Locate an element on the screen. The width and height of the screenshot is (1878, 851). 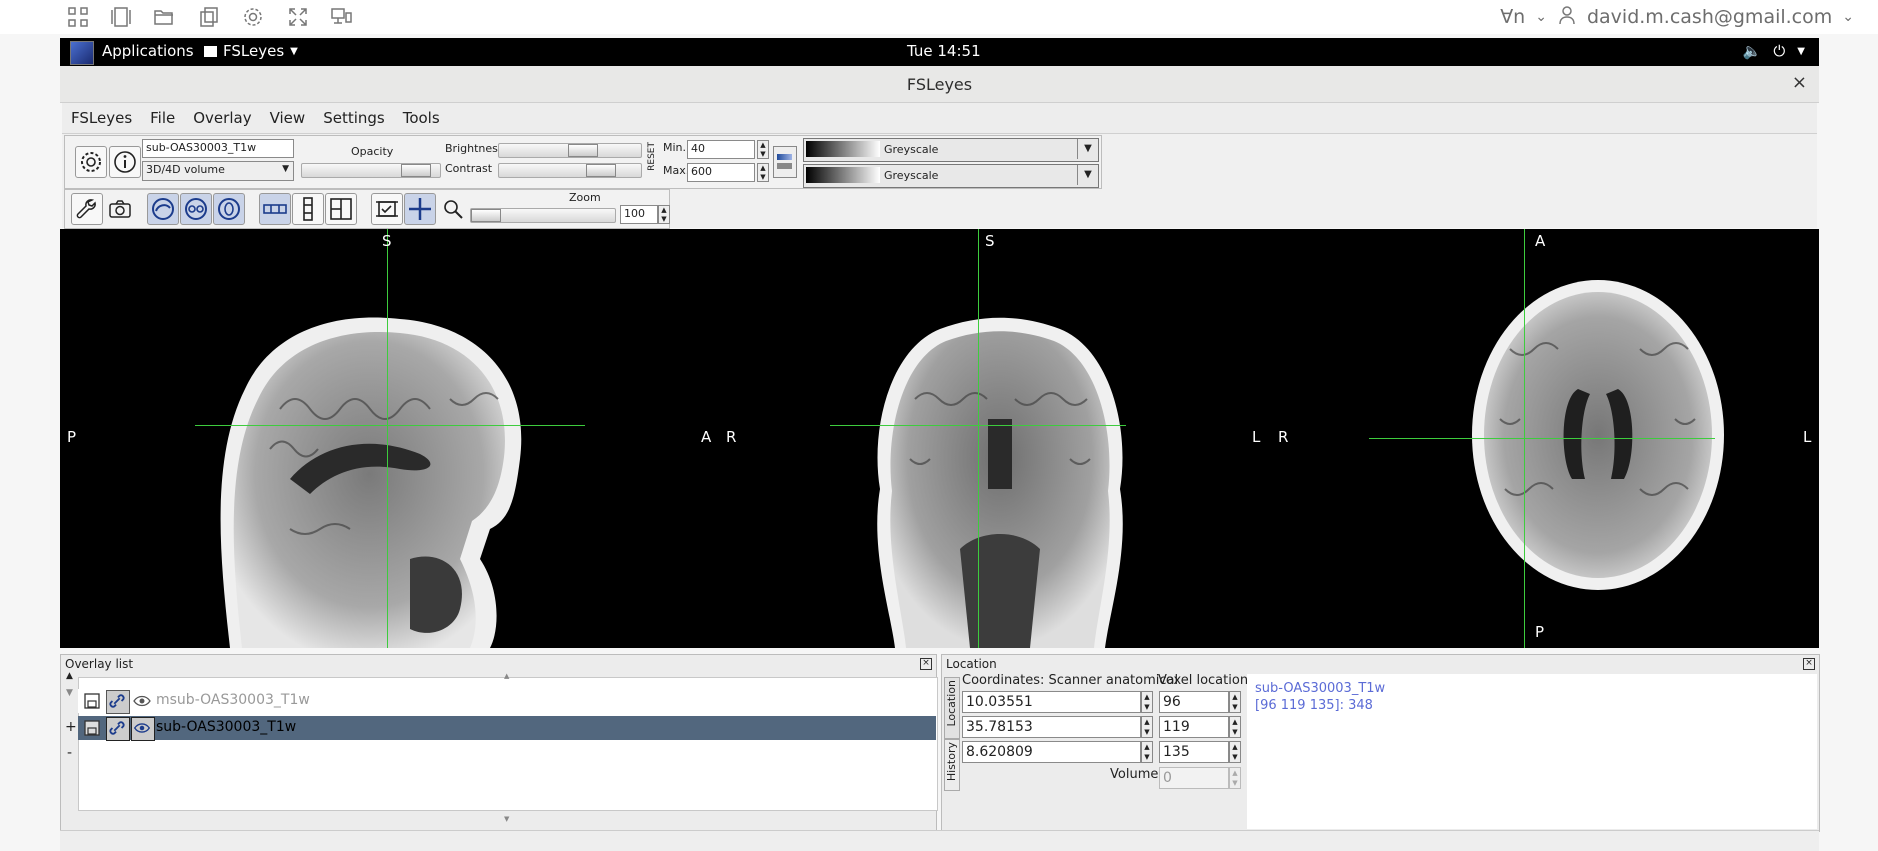
voxel-y-spinner: ▲ ▼ is located at coordinates (1235, 727).